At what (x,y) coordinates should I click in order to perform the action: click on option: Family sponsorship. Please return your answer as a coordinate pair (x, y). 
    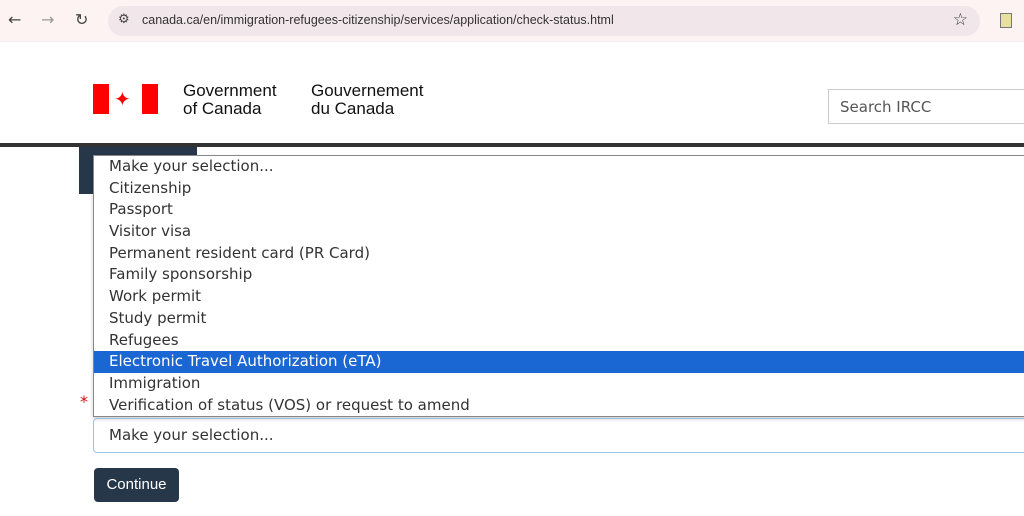
    Looking at the image, I should click on (559, 275).